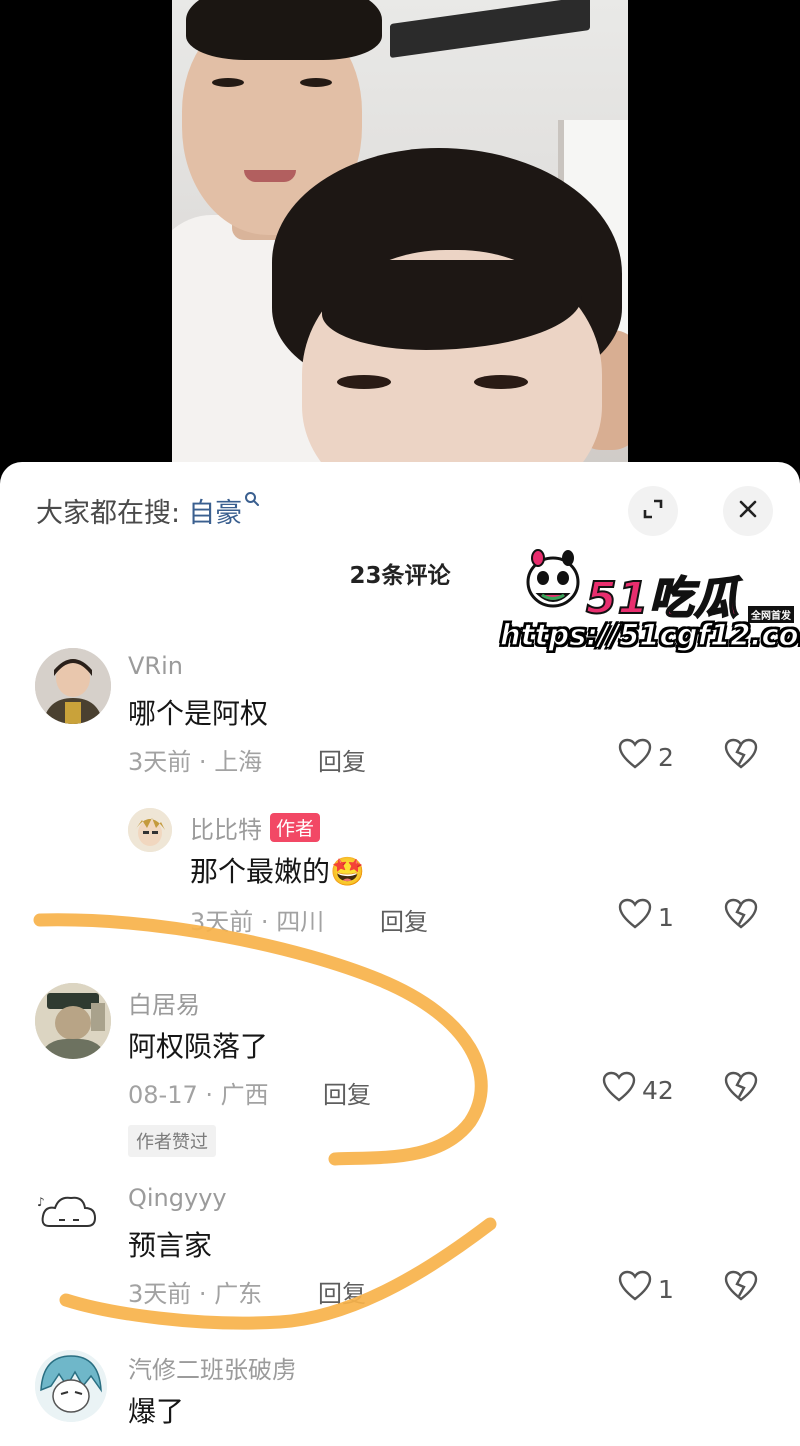  Describe the element at coordinates (295, 827) in the screenshot. I see `author-badge: 作者` at that location.